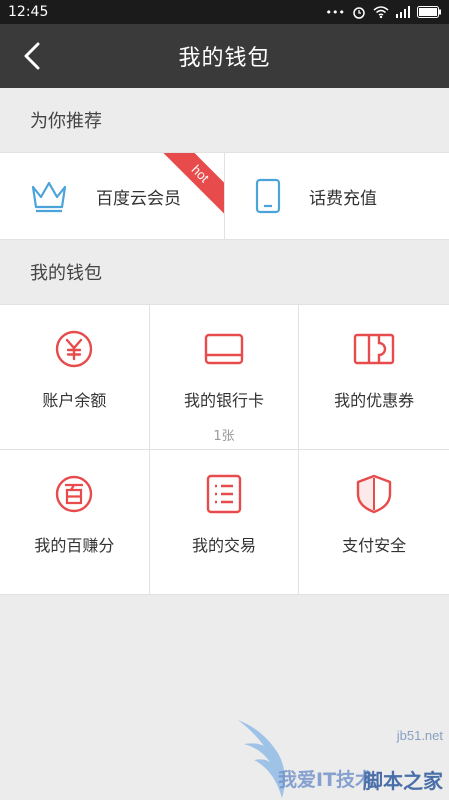 The width and height of the screenshot is (449, 800). I want to click on wallet-item-label: 账户余额, so click(74, 400).